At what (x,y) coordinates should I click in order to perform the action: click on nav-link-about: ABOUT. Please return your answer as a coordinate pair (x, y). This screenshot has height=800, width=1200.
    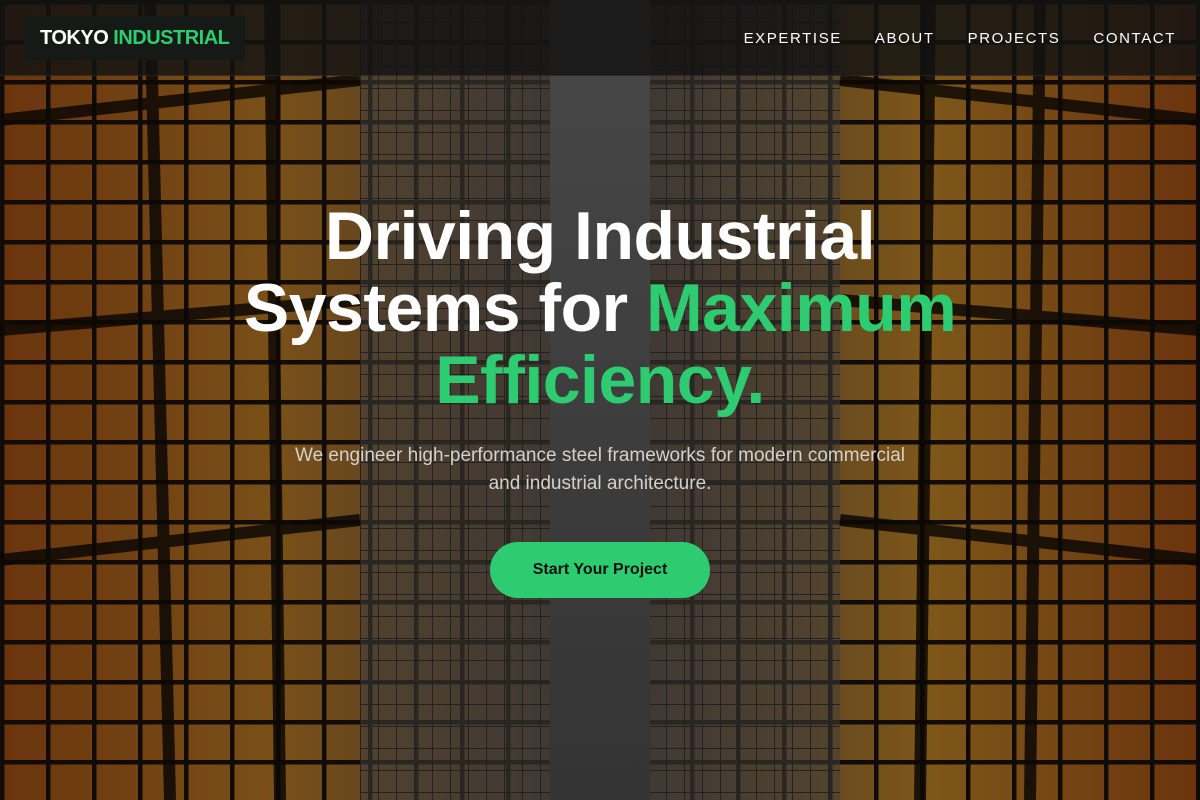
    Looking at the image, I should click on (905, 38).